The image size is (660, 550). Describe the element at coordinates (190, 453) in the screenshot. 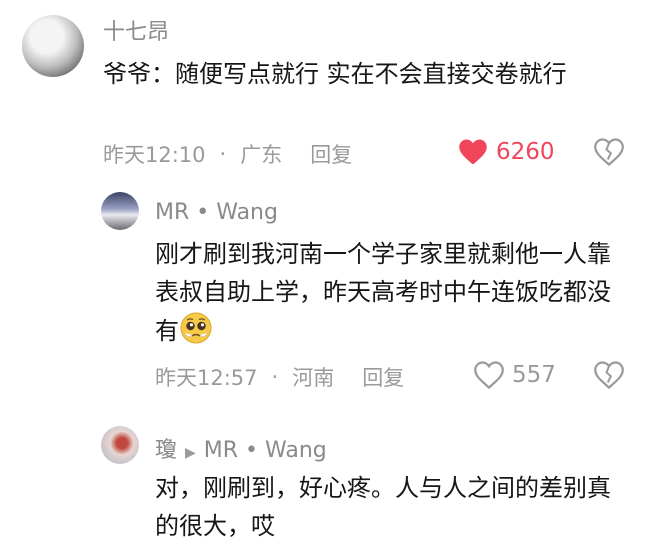

I see `reply-arrow-icon: ▶` at that location.